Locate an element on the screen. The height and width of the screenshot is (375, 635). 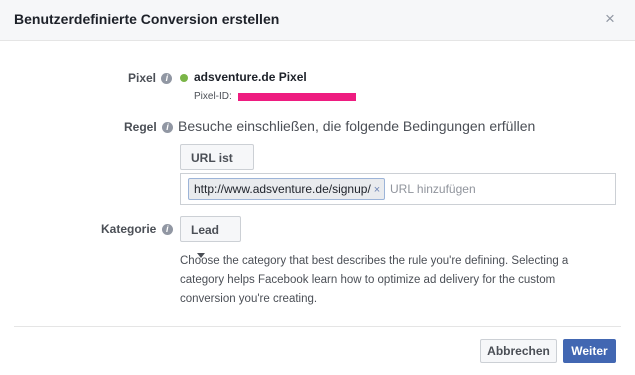
pixel-label-row: Pixel i is located at coordinates (150, 78).